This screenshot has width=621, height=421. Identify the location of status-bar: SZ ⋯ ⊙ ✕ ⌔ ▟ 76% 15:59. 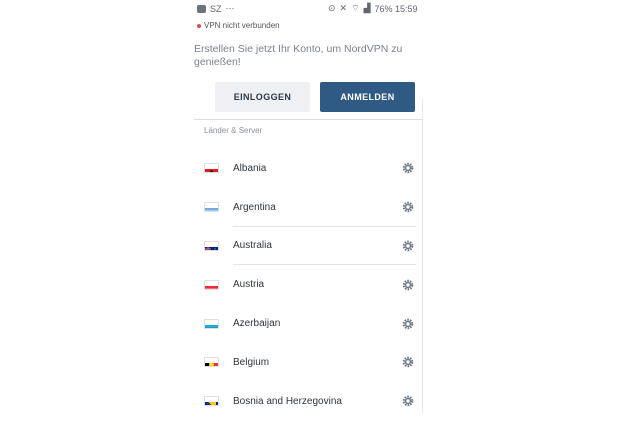
(310, 9).